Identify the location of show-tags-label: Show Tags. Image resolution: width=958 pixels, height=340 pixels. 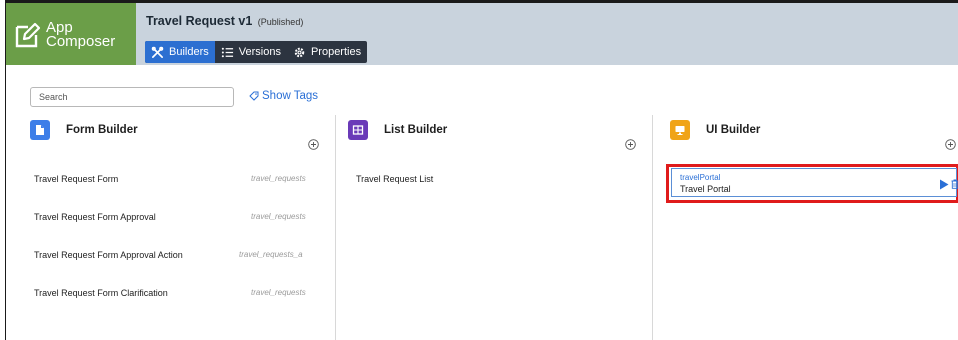
(290, 96).